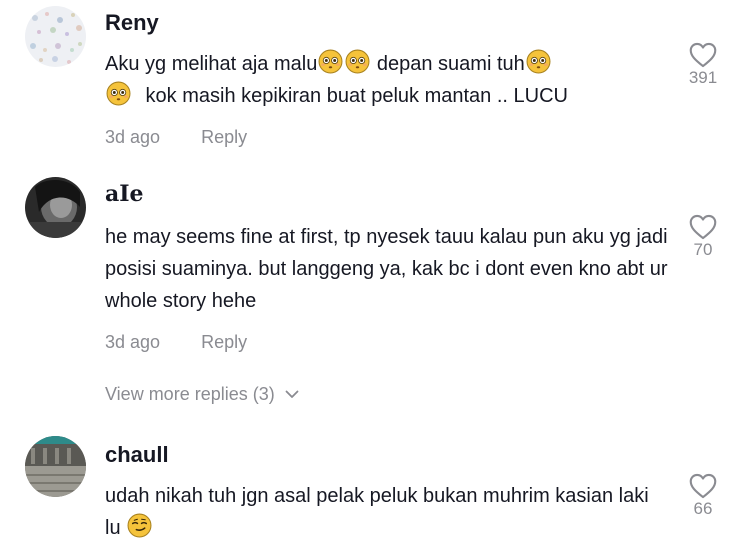  What do you see at coordinates (703, 249) in the screenshot?
I see `like-count: 70` at bounding box center [703, 249].